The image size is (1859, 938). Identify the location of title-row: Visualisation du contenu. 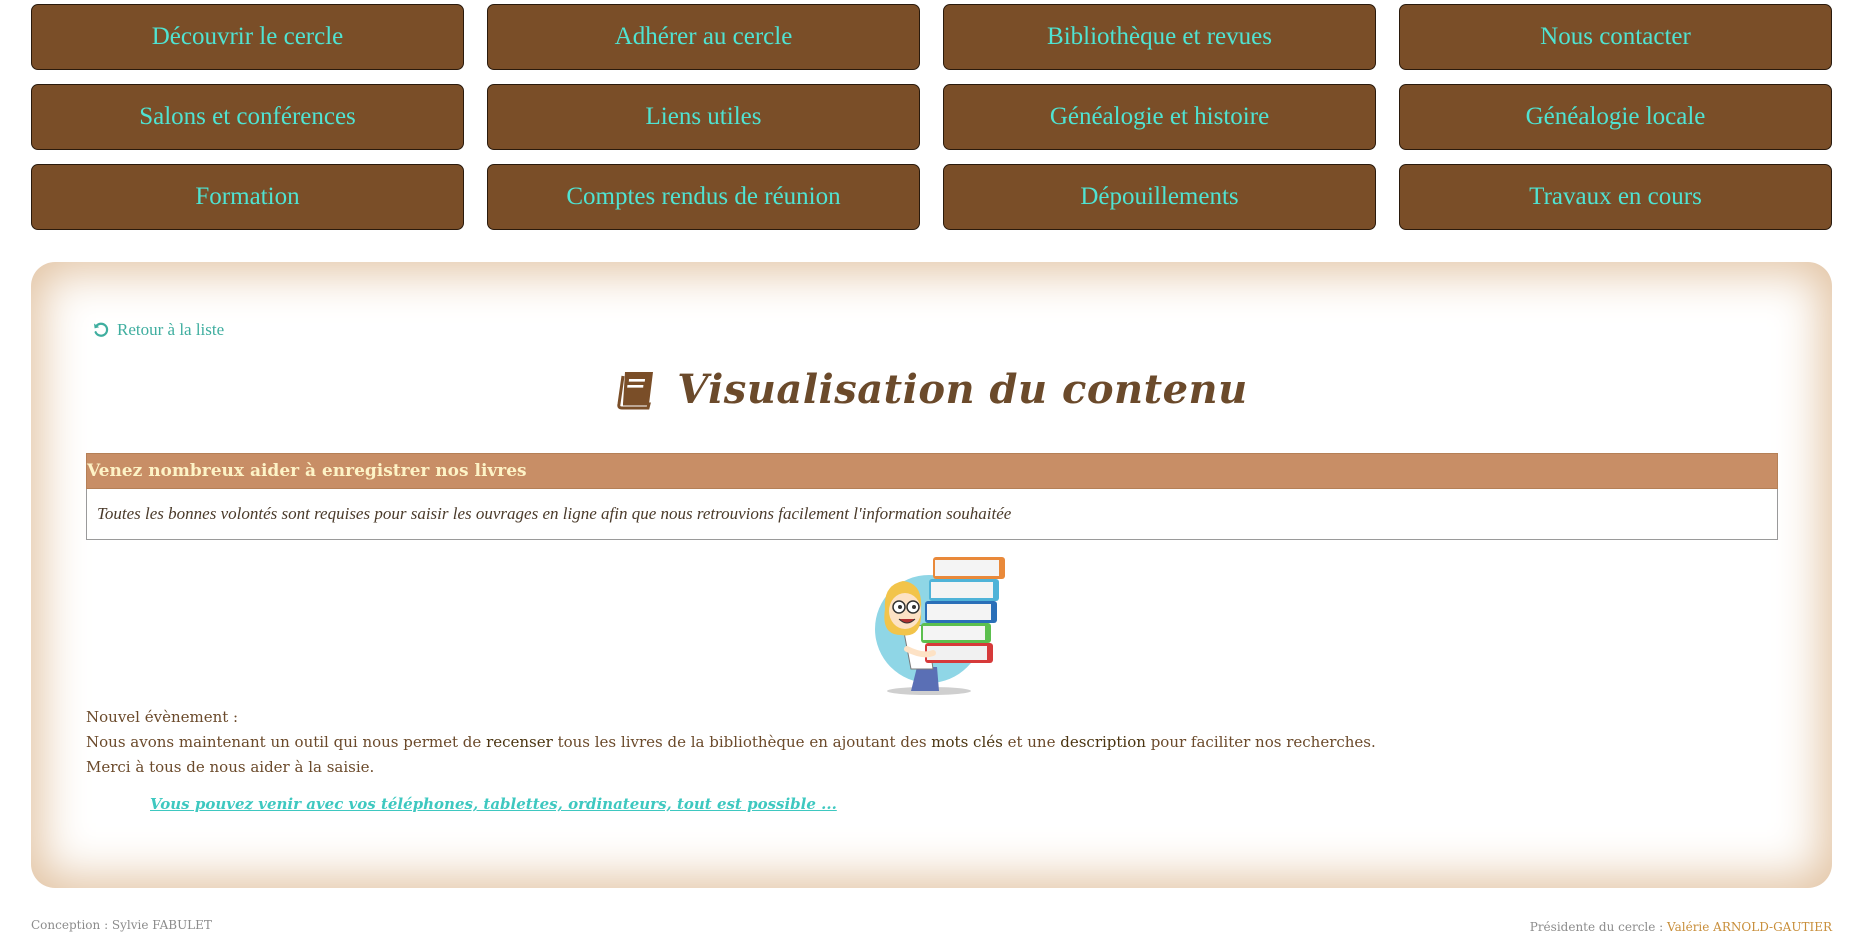
(931, 389).